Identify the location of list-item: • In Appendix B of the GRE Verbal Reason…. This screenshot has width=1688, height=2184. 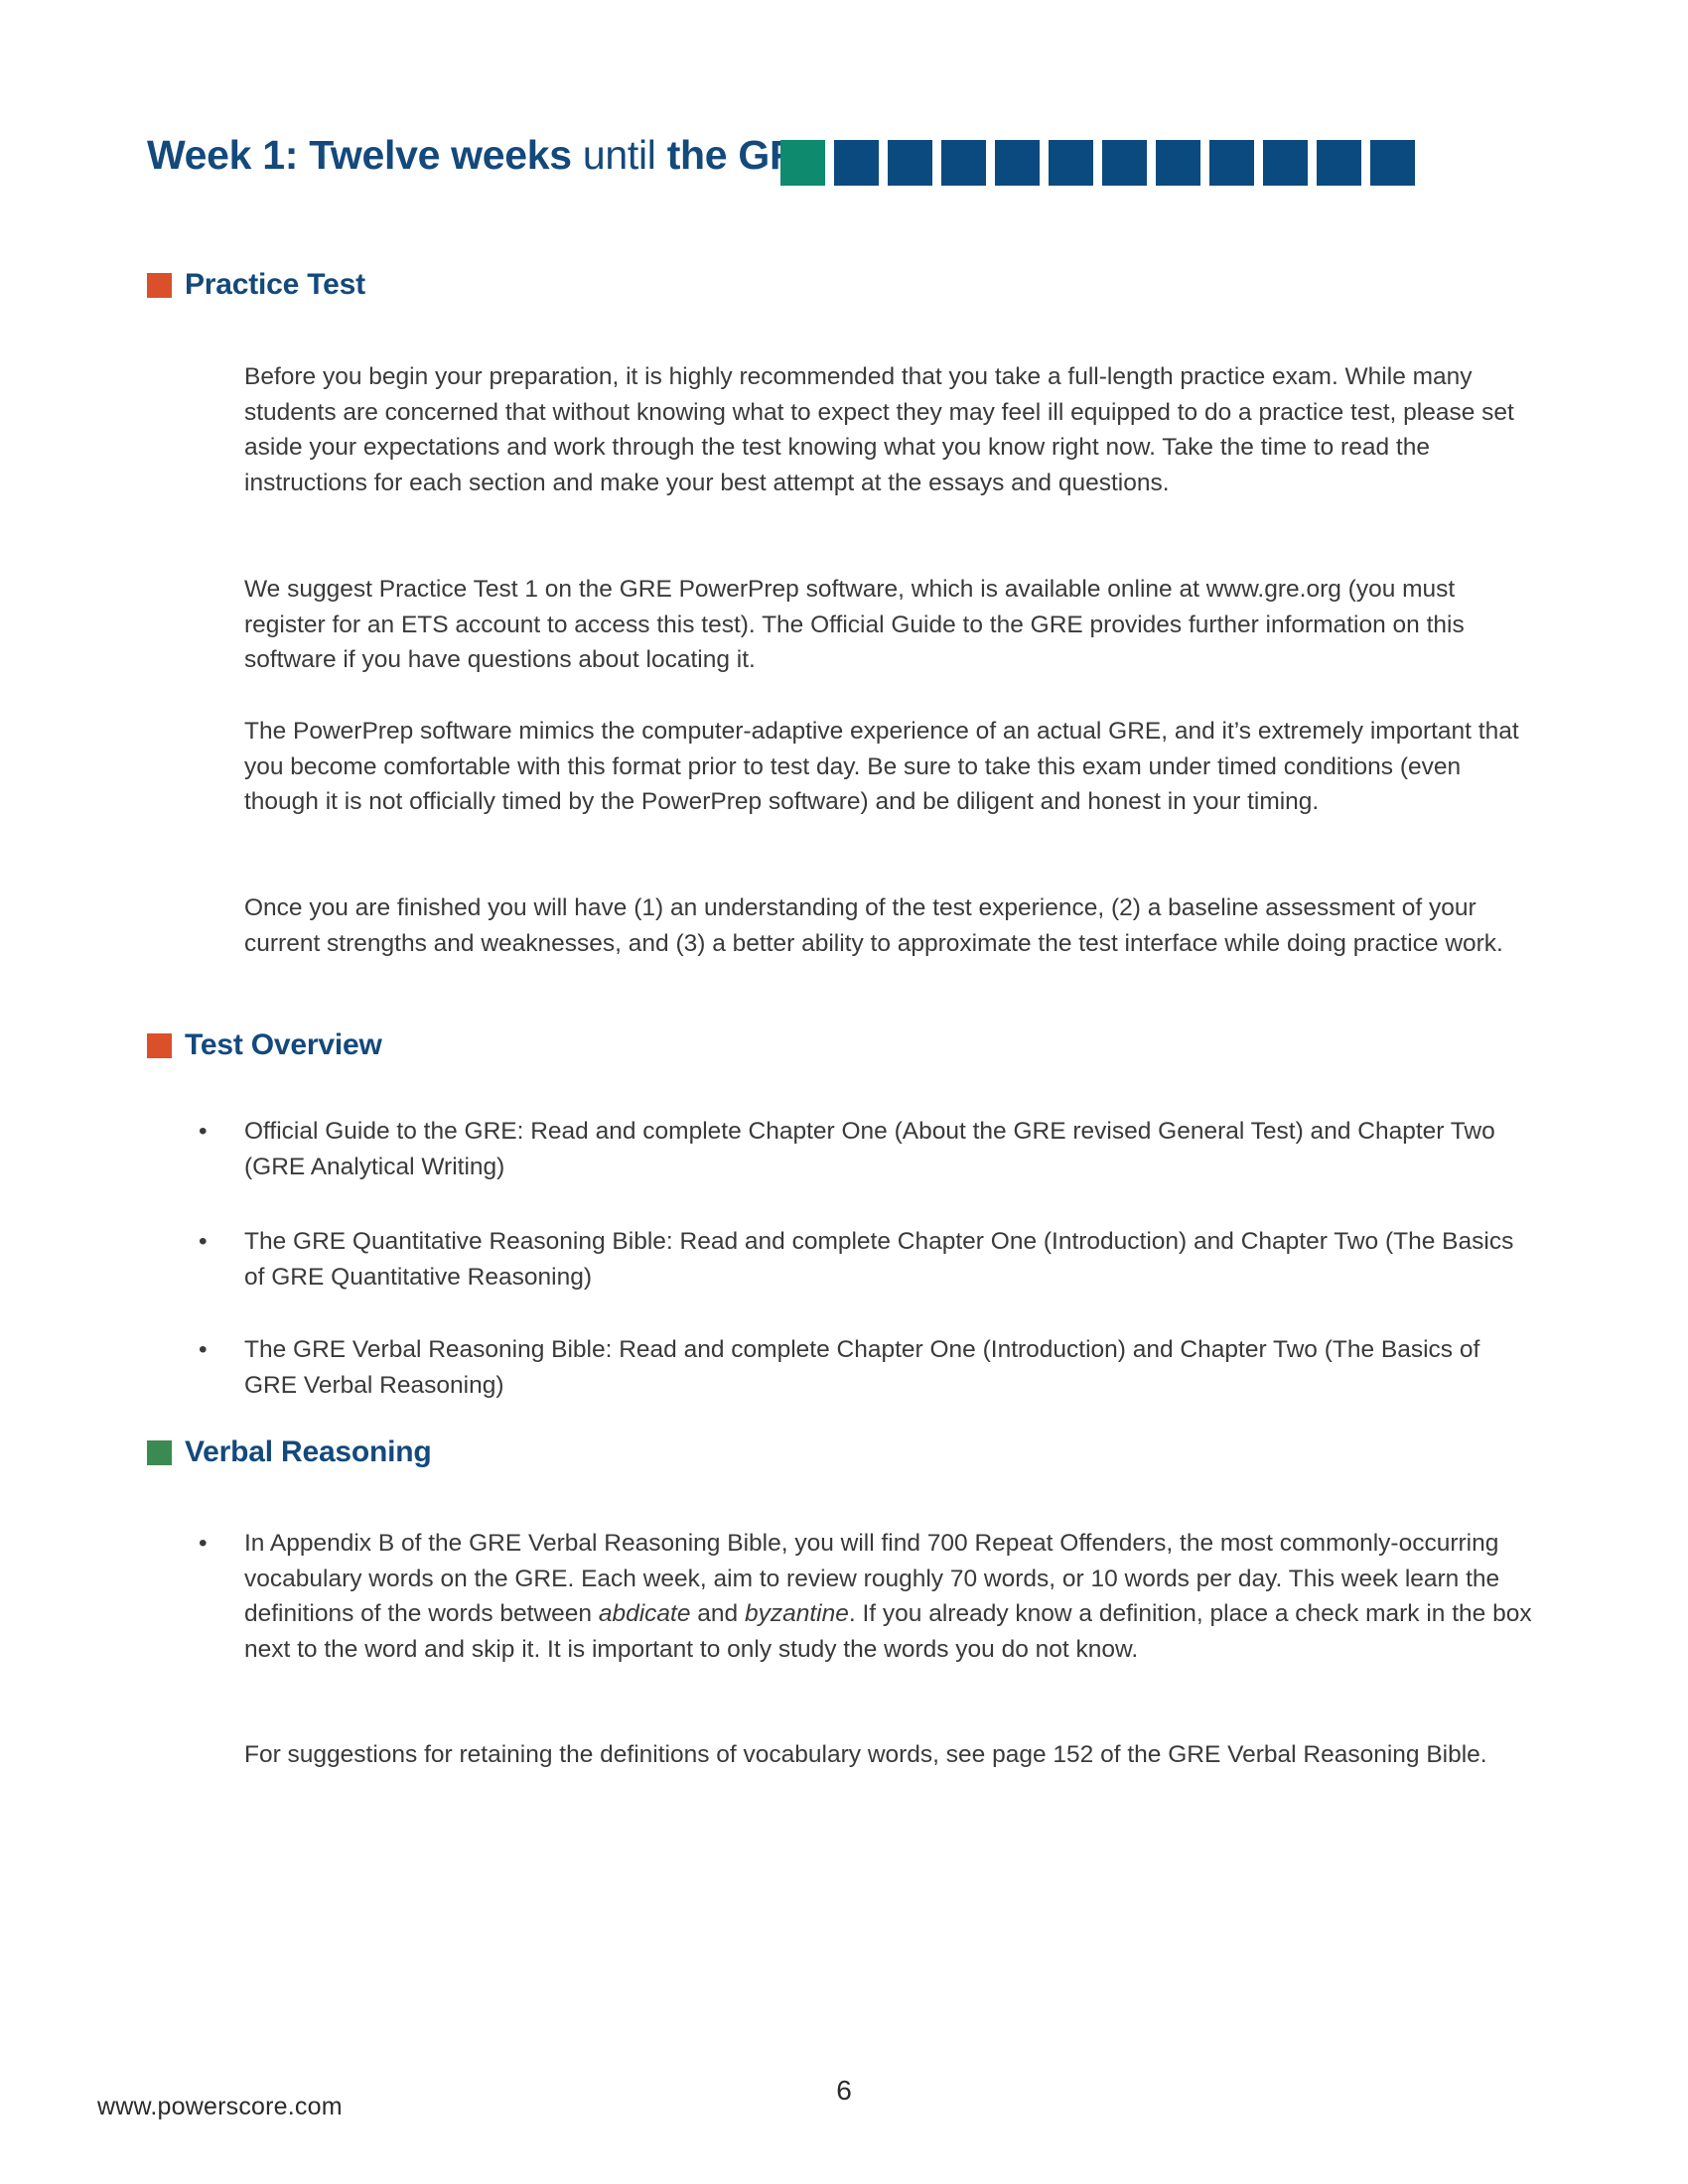
(865, 1596).